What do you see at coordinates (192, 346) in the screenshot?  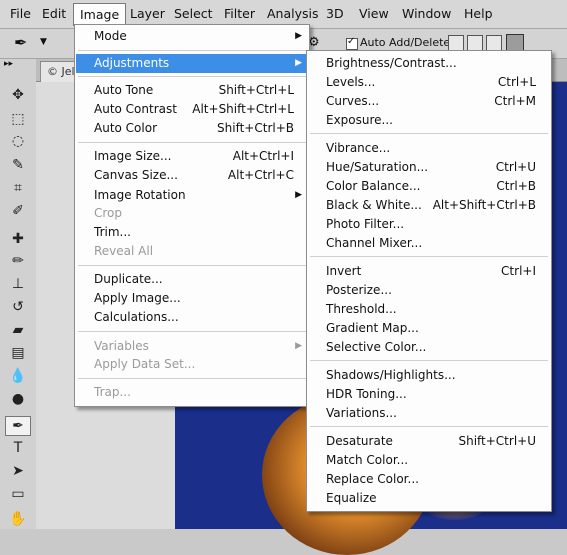 I see `menu-item-variables: Variables ▶` at bounding box center [192, 346].